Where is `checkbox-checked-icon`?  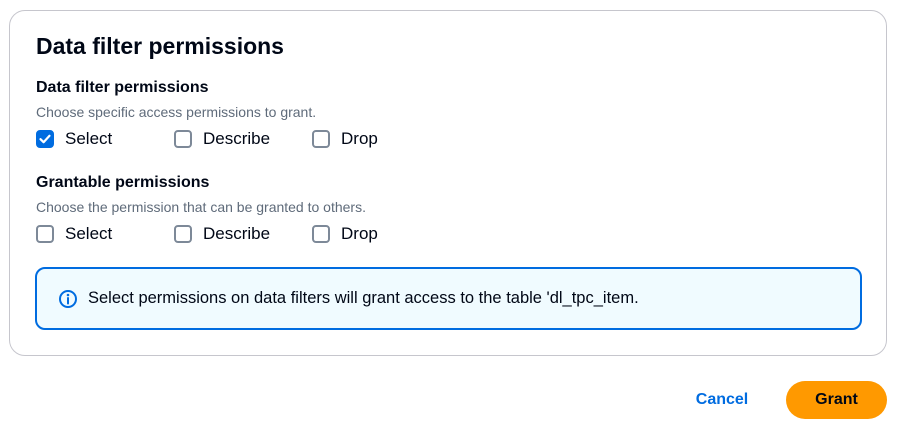 checkbox-checked-icon is located at coordinates (45, 139).